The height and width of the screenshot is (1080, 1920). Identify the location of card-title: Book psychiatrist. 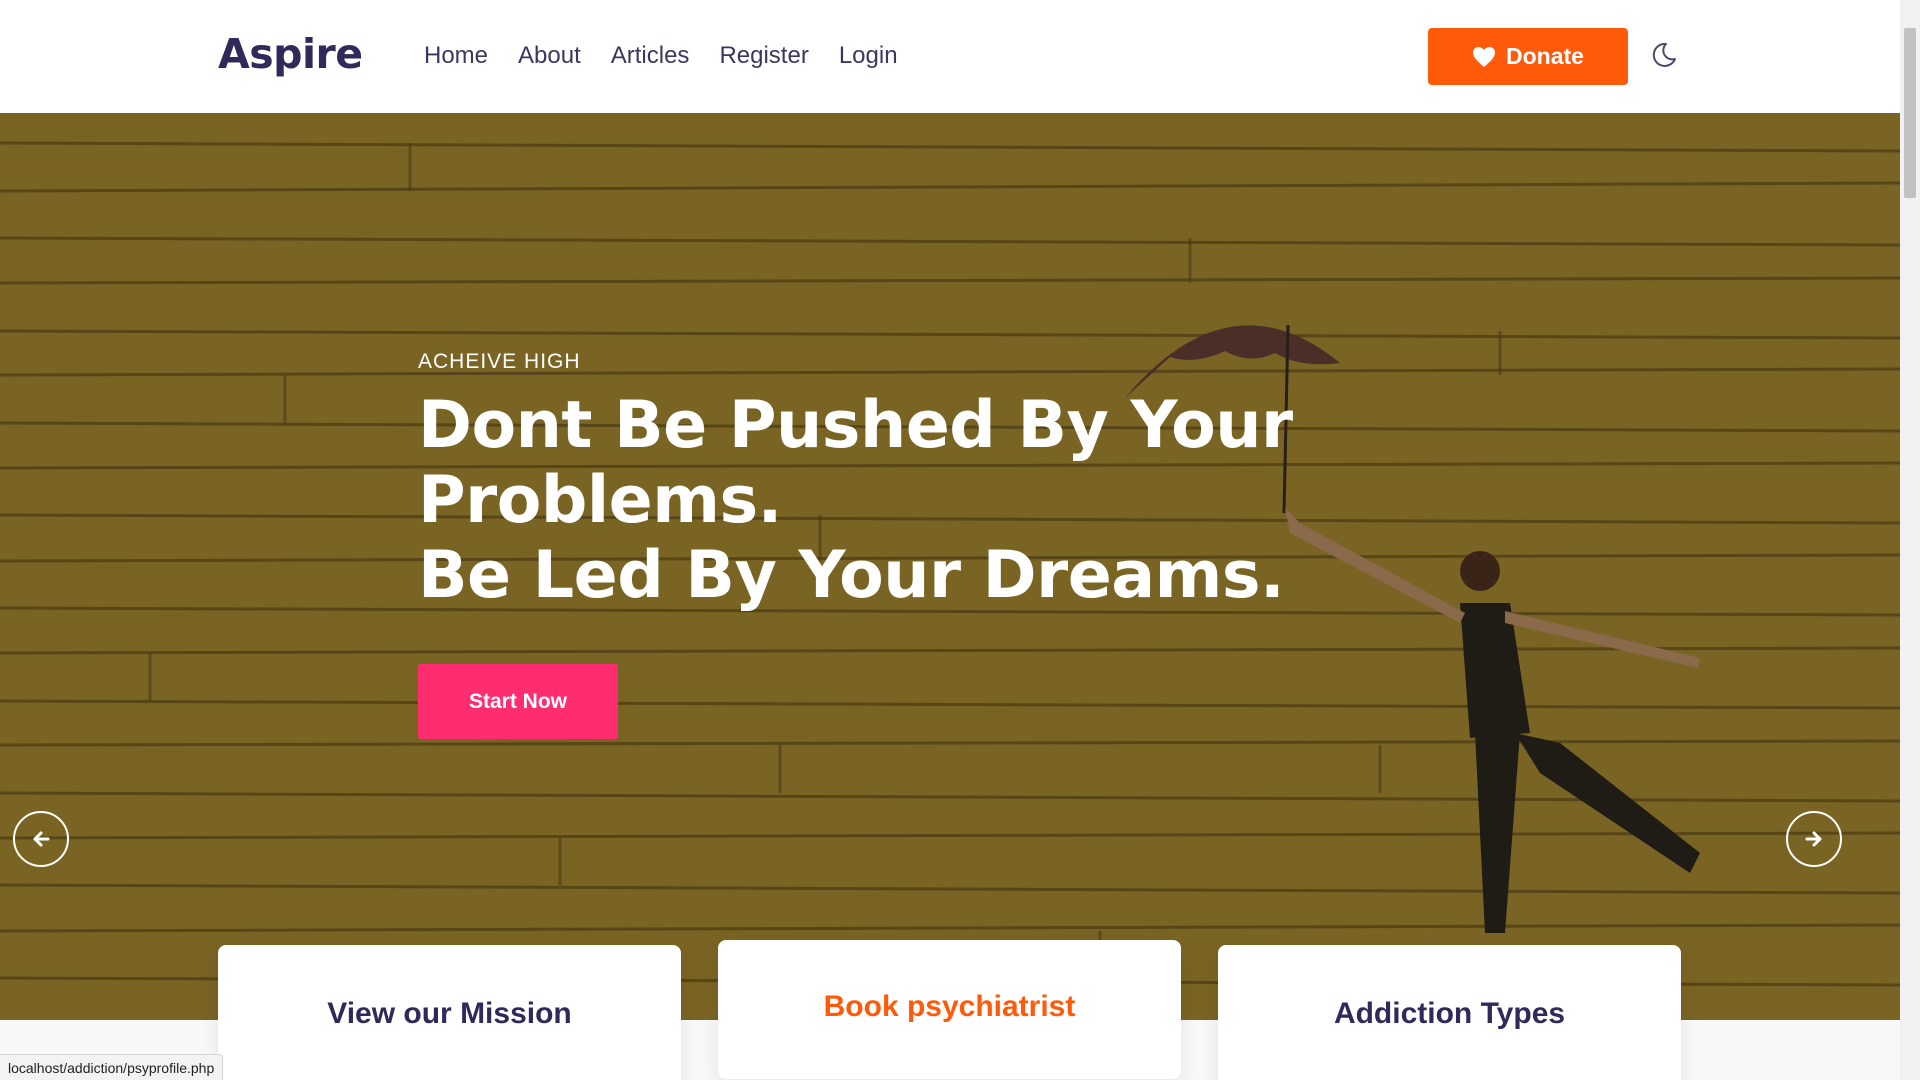
(949, 1006).